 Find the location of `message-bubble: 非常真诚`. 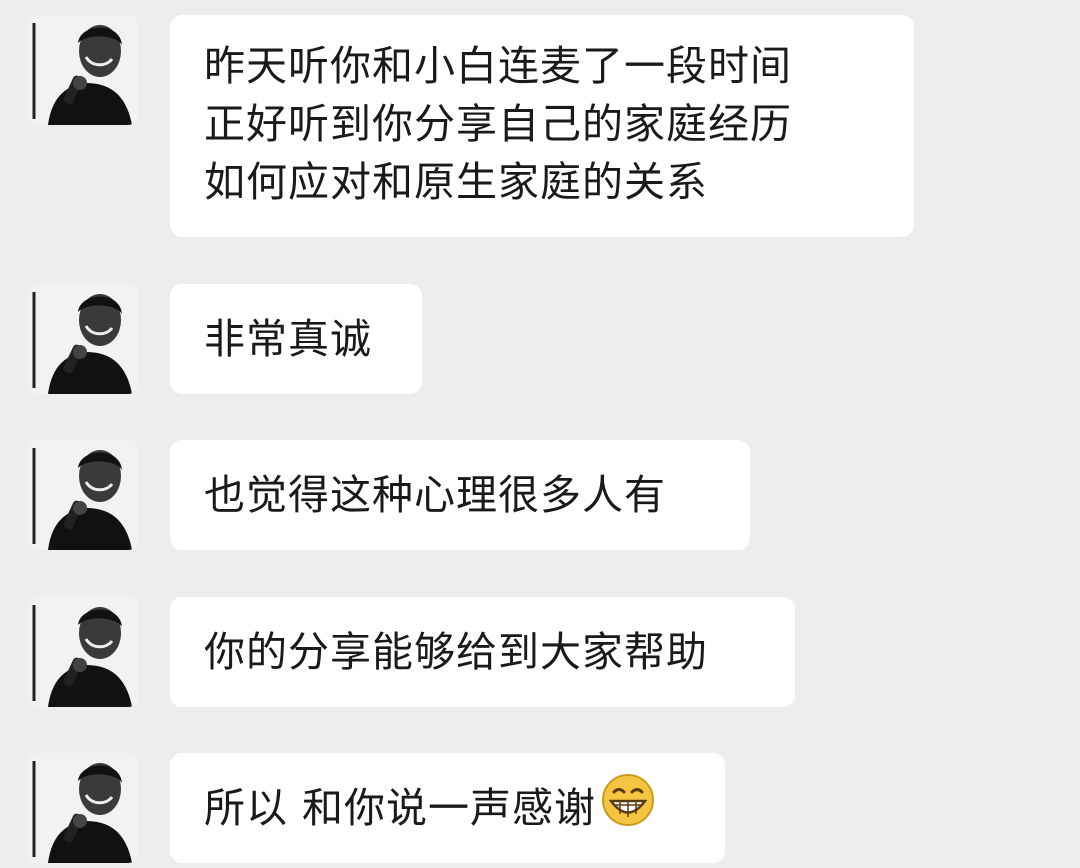

message-bubble: 非常真诚 is located at coordinates (296, 339).